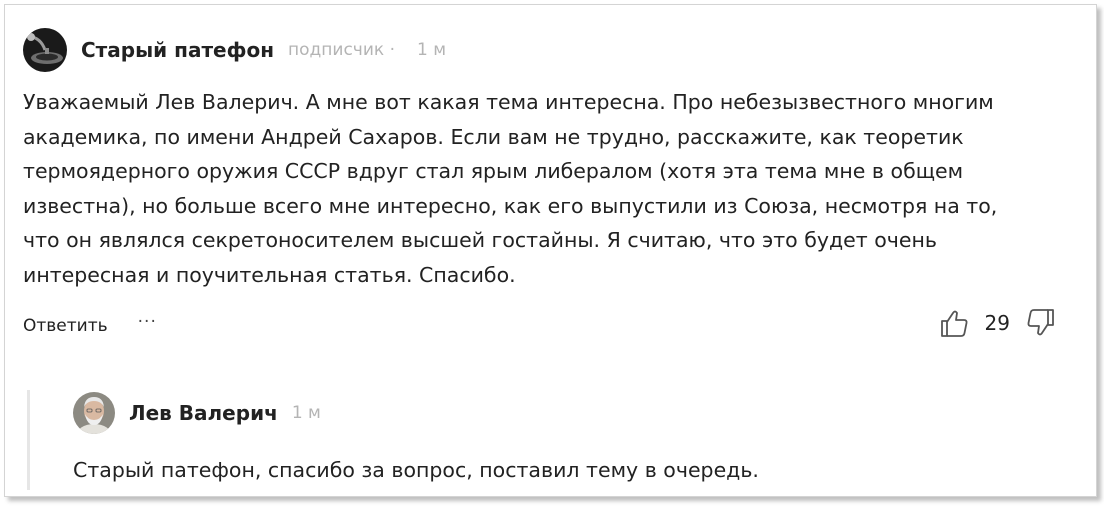 The height and width of the screenshot is (508, 1104). I want to click on comment-header: Старый патефон подписчик · 1 м, so click(234, 50).